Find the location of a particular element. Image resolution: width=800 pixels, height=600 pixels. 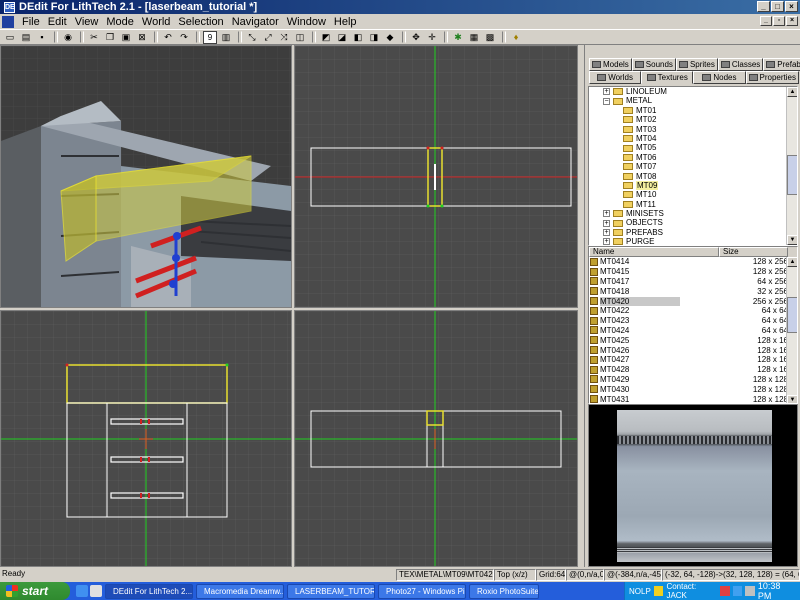

maximize-button: □ is located at coordinates (777, 6).